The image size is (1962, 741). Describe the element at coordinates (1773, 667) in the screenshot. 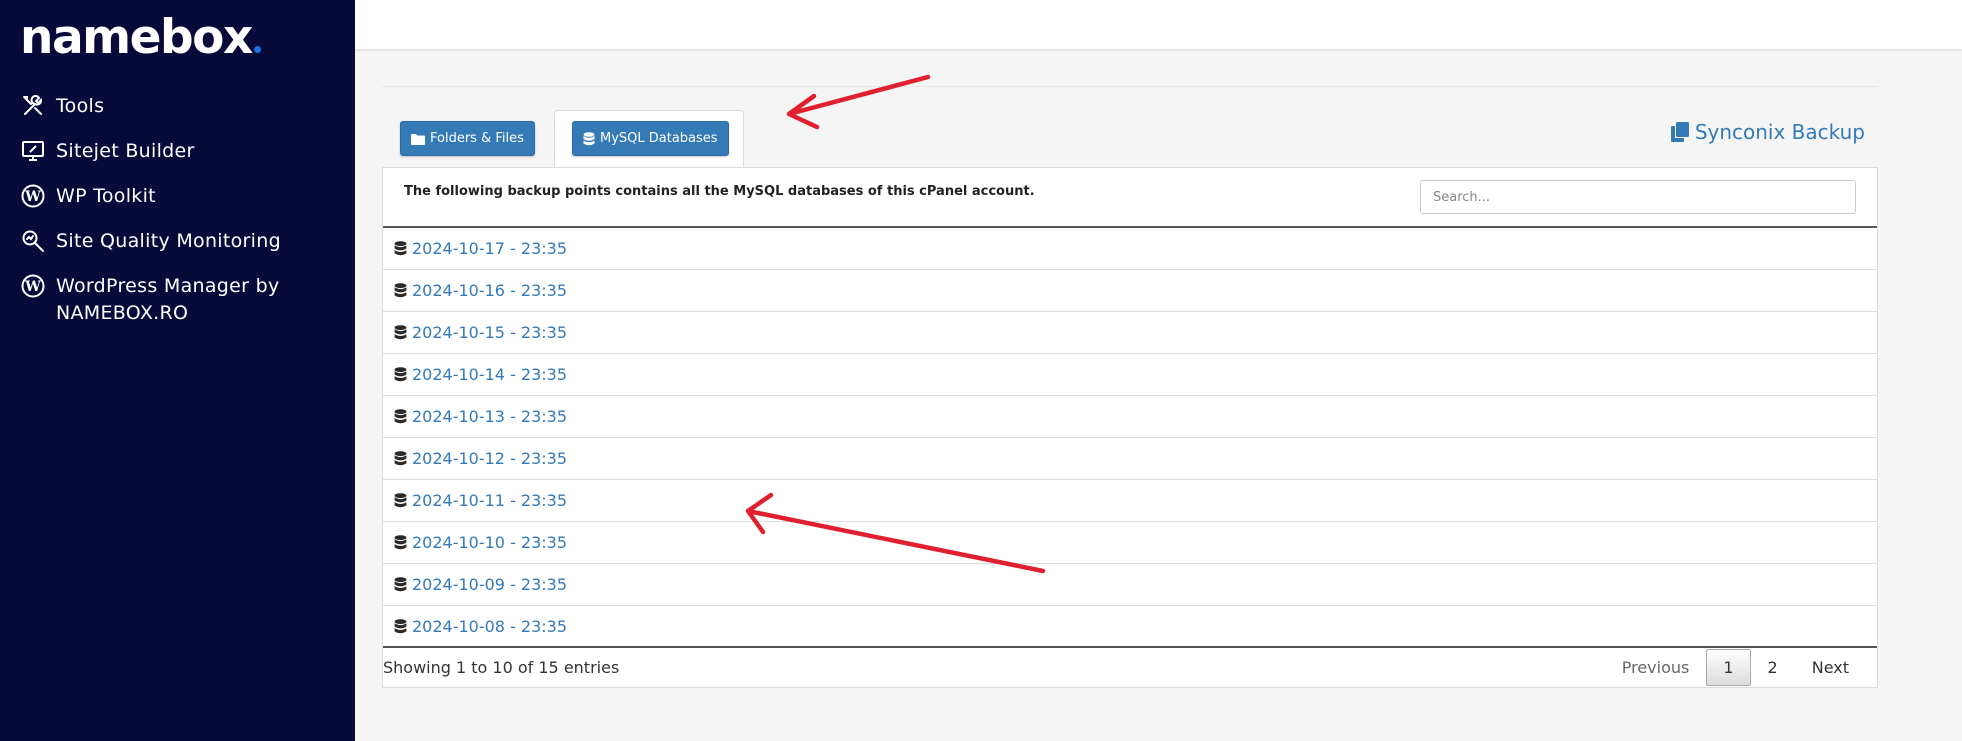

I see `page-2-button: 2` at that location.